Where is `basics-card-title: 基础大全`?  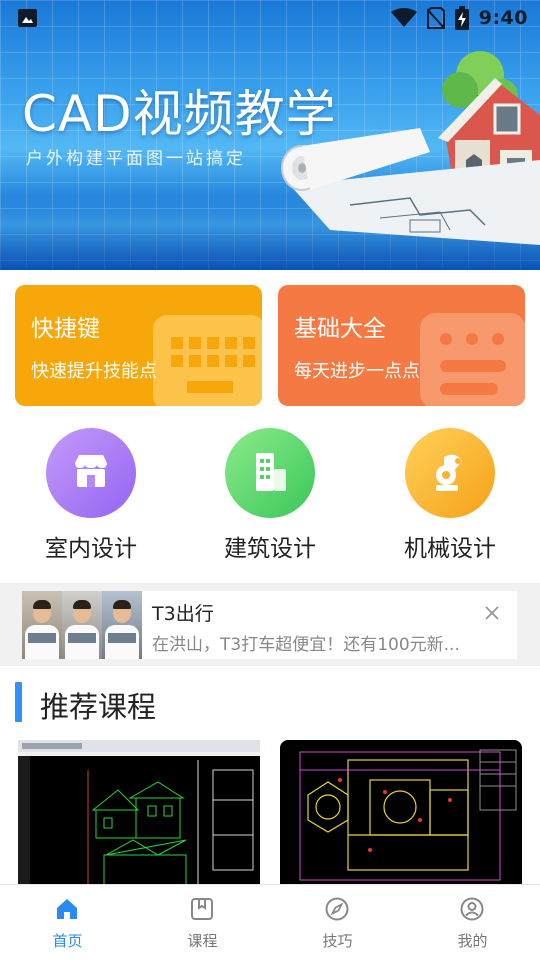 basics-card-title: 基础大全 is located at coordinates (340, 329).